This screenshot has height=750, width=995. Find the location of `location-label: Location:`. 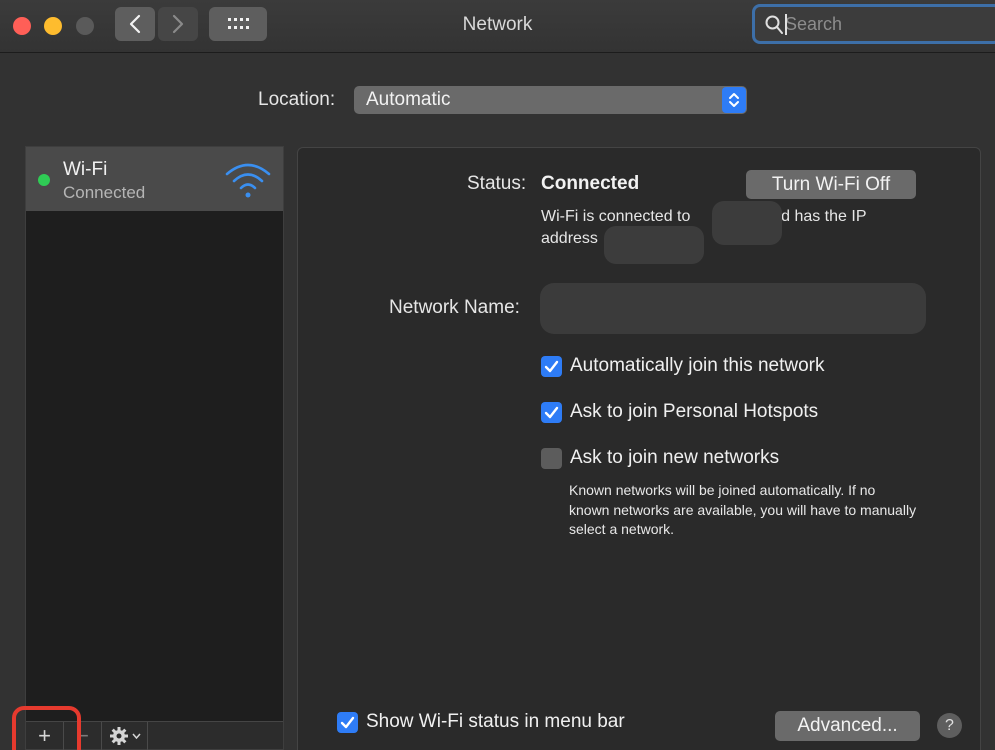

location-label: Location: is located at coordinates (297, 99).